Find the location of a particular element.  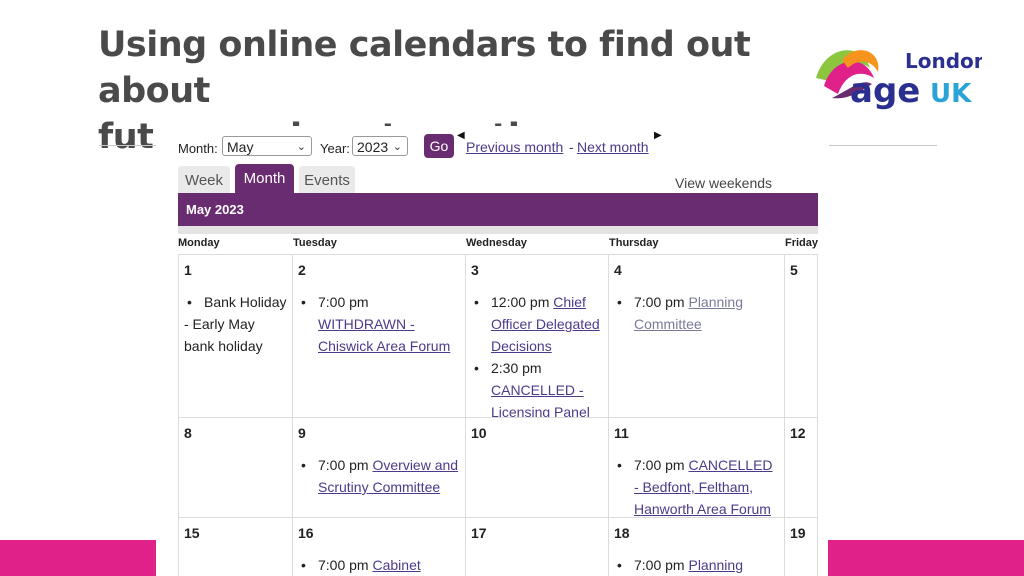

event-item: 2:30 pm CANCELLED - Licensing Panel is located at coordinates (537, 387).